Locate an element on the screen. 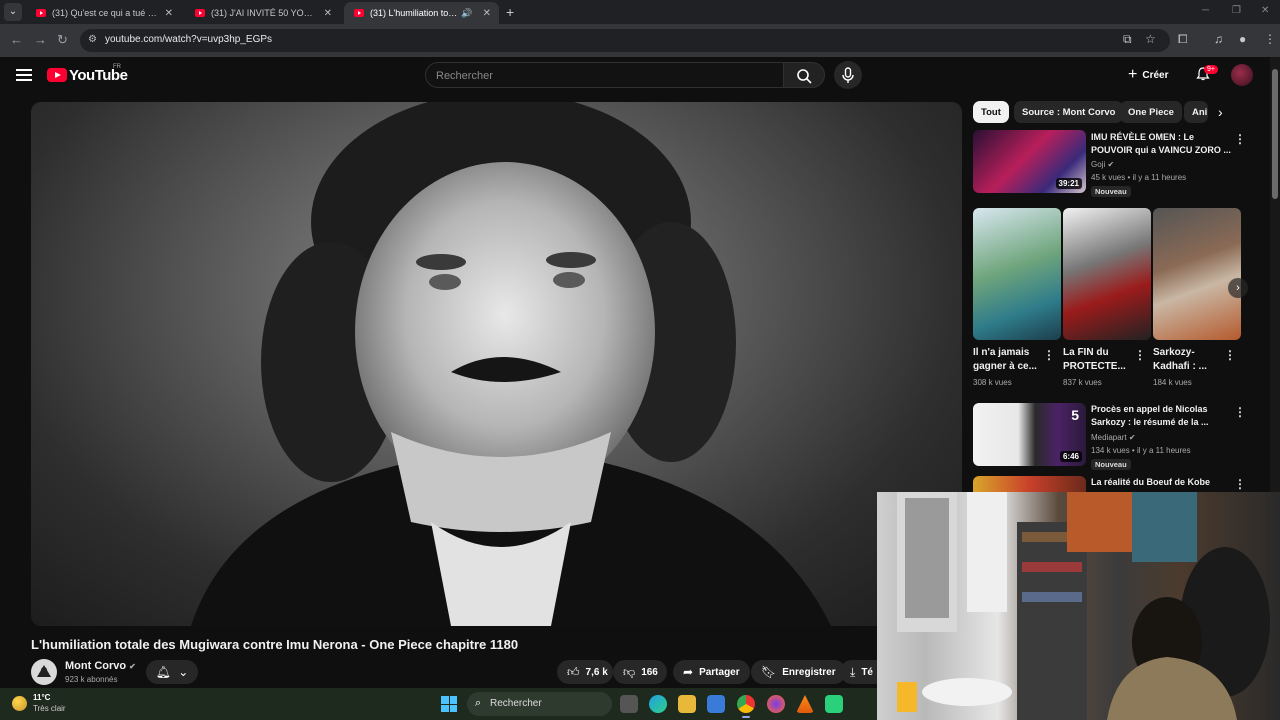 Image resolution: width=1280 pixels, height=720 pixels. browser-menu-icon: ⋮ is located at coordinates (1270, 39).